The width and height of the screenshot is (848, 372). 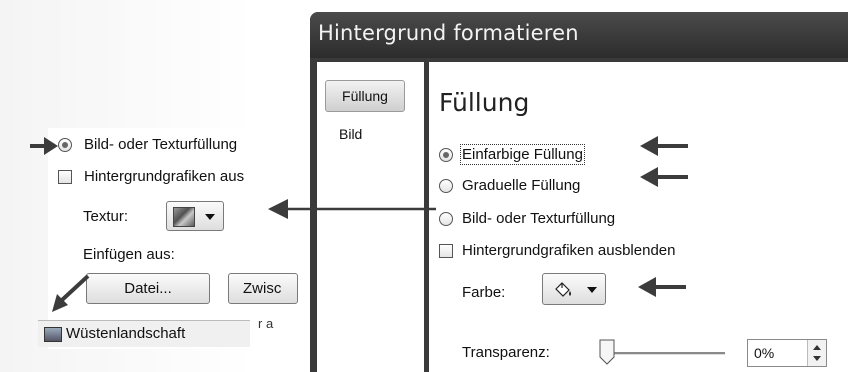 I want to click on gradient-fill-pointer-arrow, so click(x=664, y=177).